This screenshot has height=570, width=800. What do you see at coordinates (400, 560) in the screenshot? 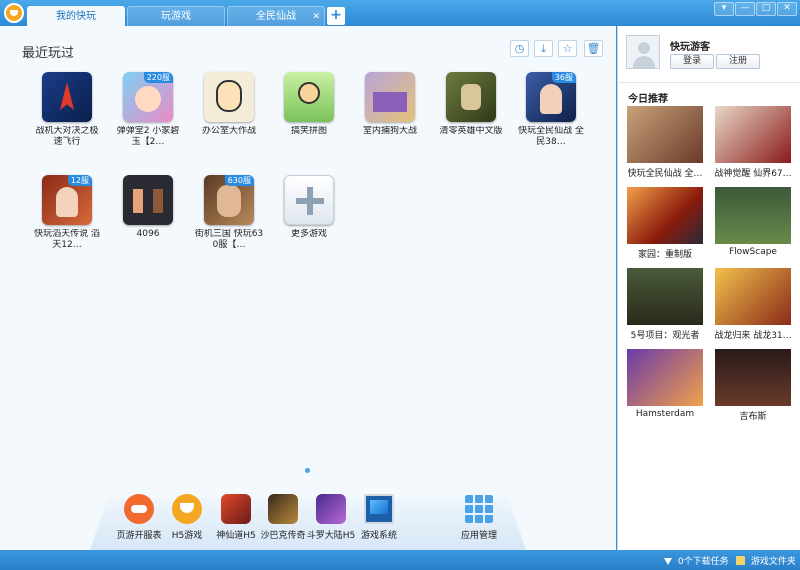
I see `status-bar: 0个下载任务 游戏文件夹` at bounding box center [400, 560].